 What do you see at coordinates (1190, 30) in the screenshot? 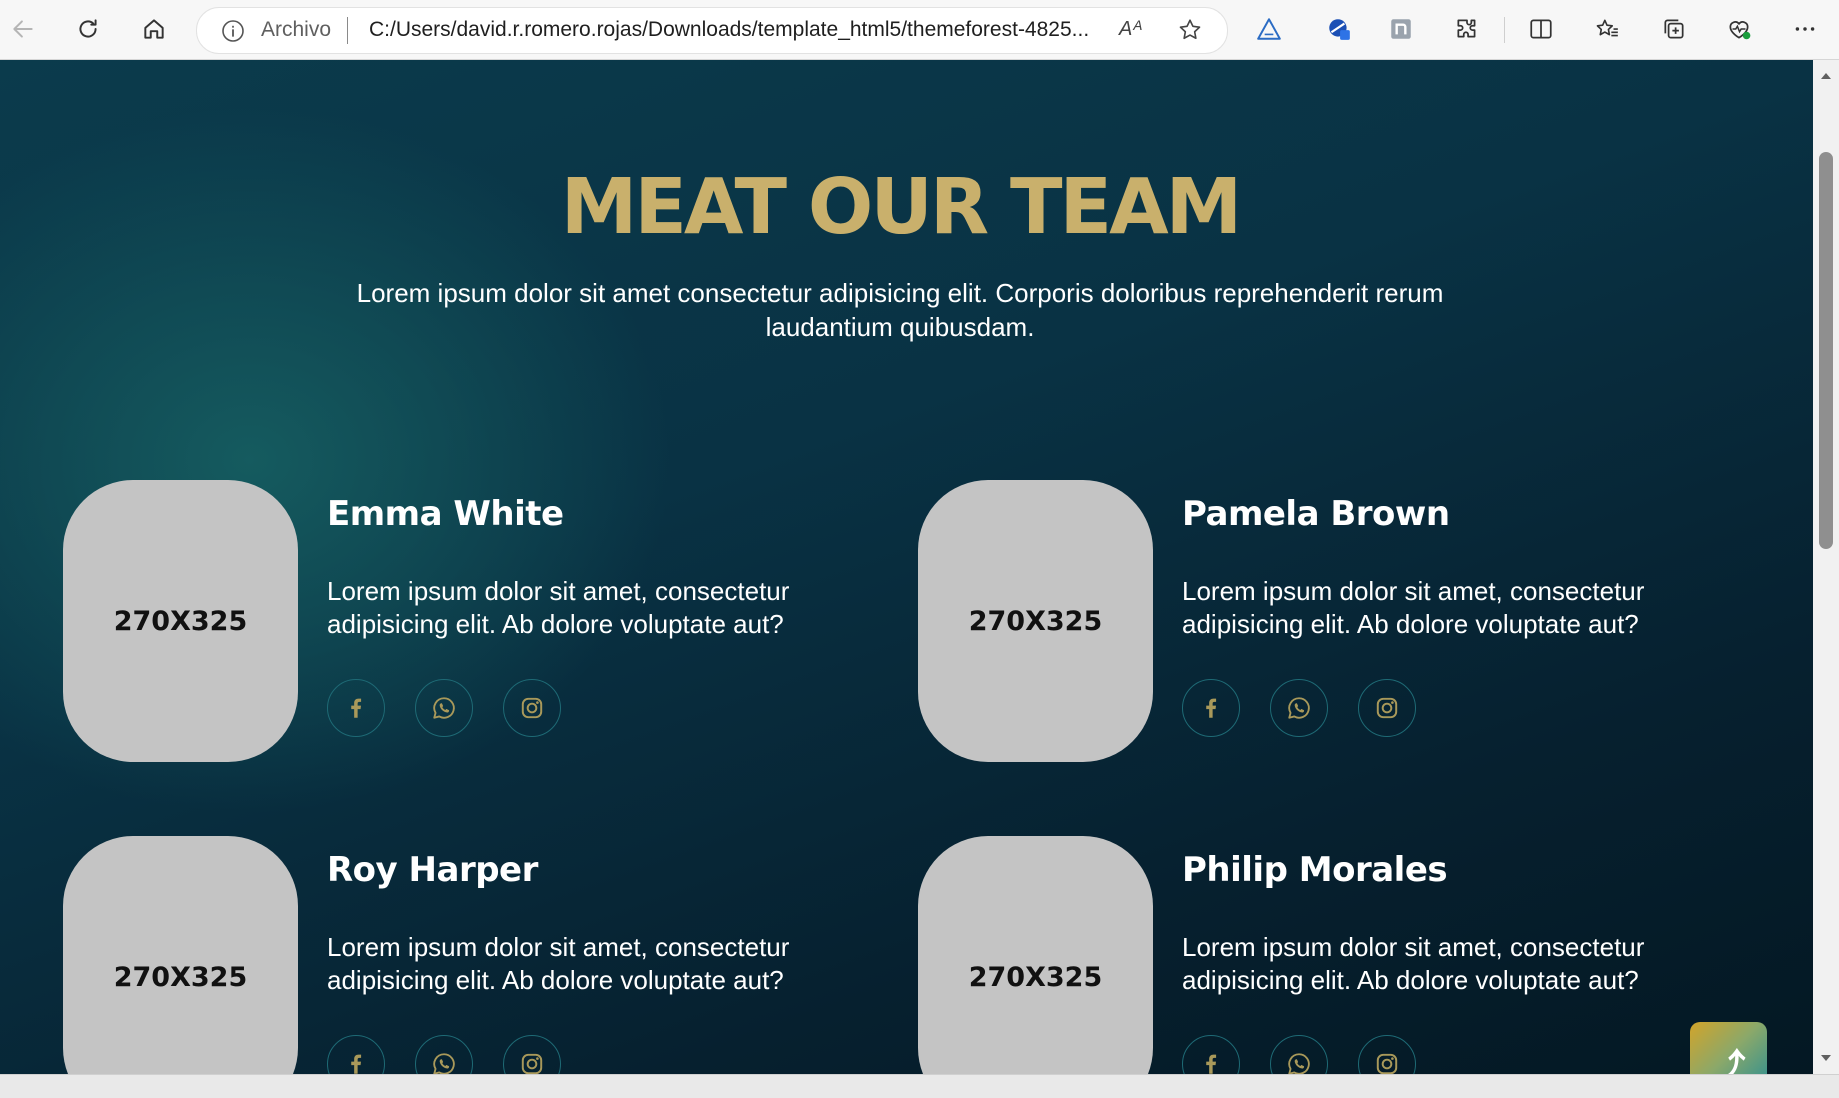
I see `favorite-star-icon` at bounding box center [1190, 30].